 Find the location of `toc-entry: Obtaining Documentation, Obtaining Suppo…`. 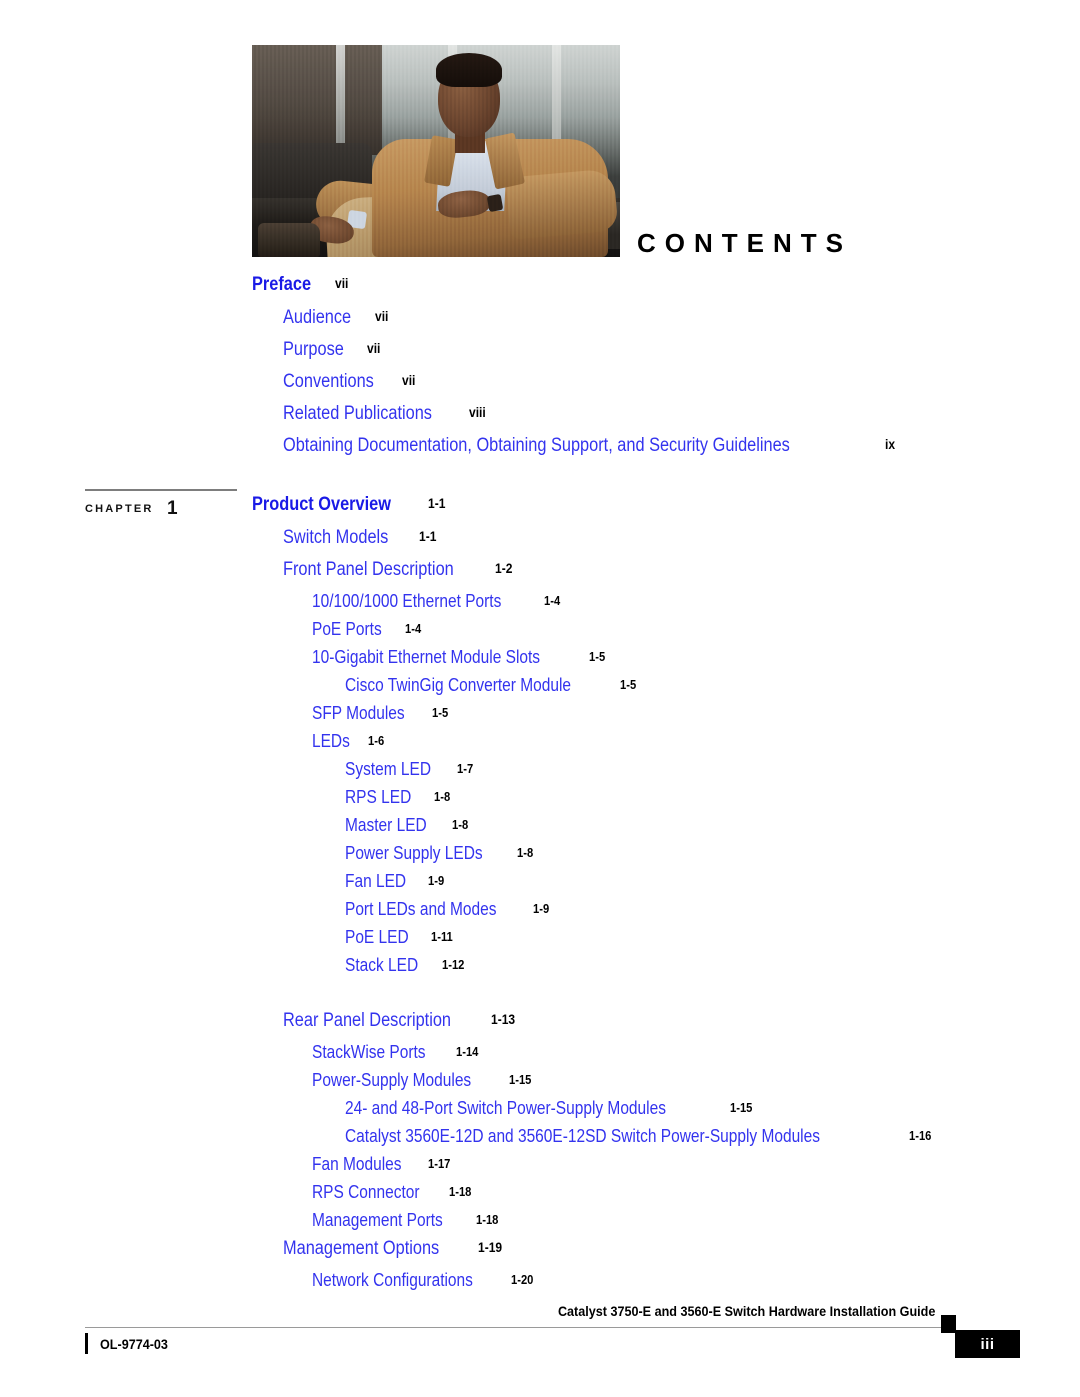

toc-entry: Obtaining Documentation, Obtaining Suppo… is located at coordinates (540, 452).